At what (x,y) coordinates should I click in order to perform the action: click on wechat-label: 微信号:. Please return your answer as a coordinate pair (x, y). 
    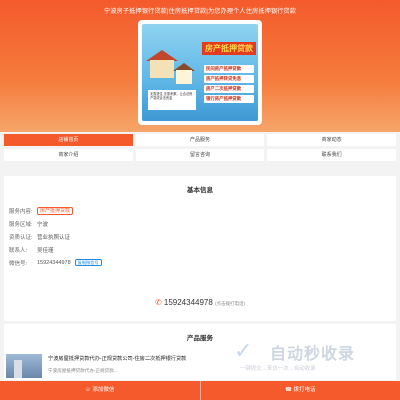
    Looking at the image, I should click on (18, 263).